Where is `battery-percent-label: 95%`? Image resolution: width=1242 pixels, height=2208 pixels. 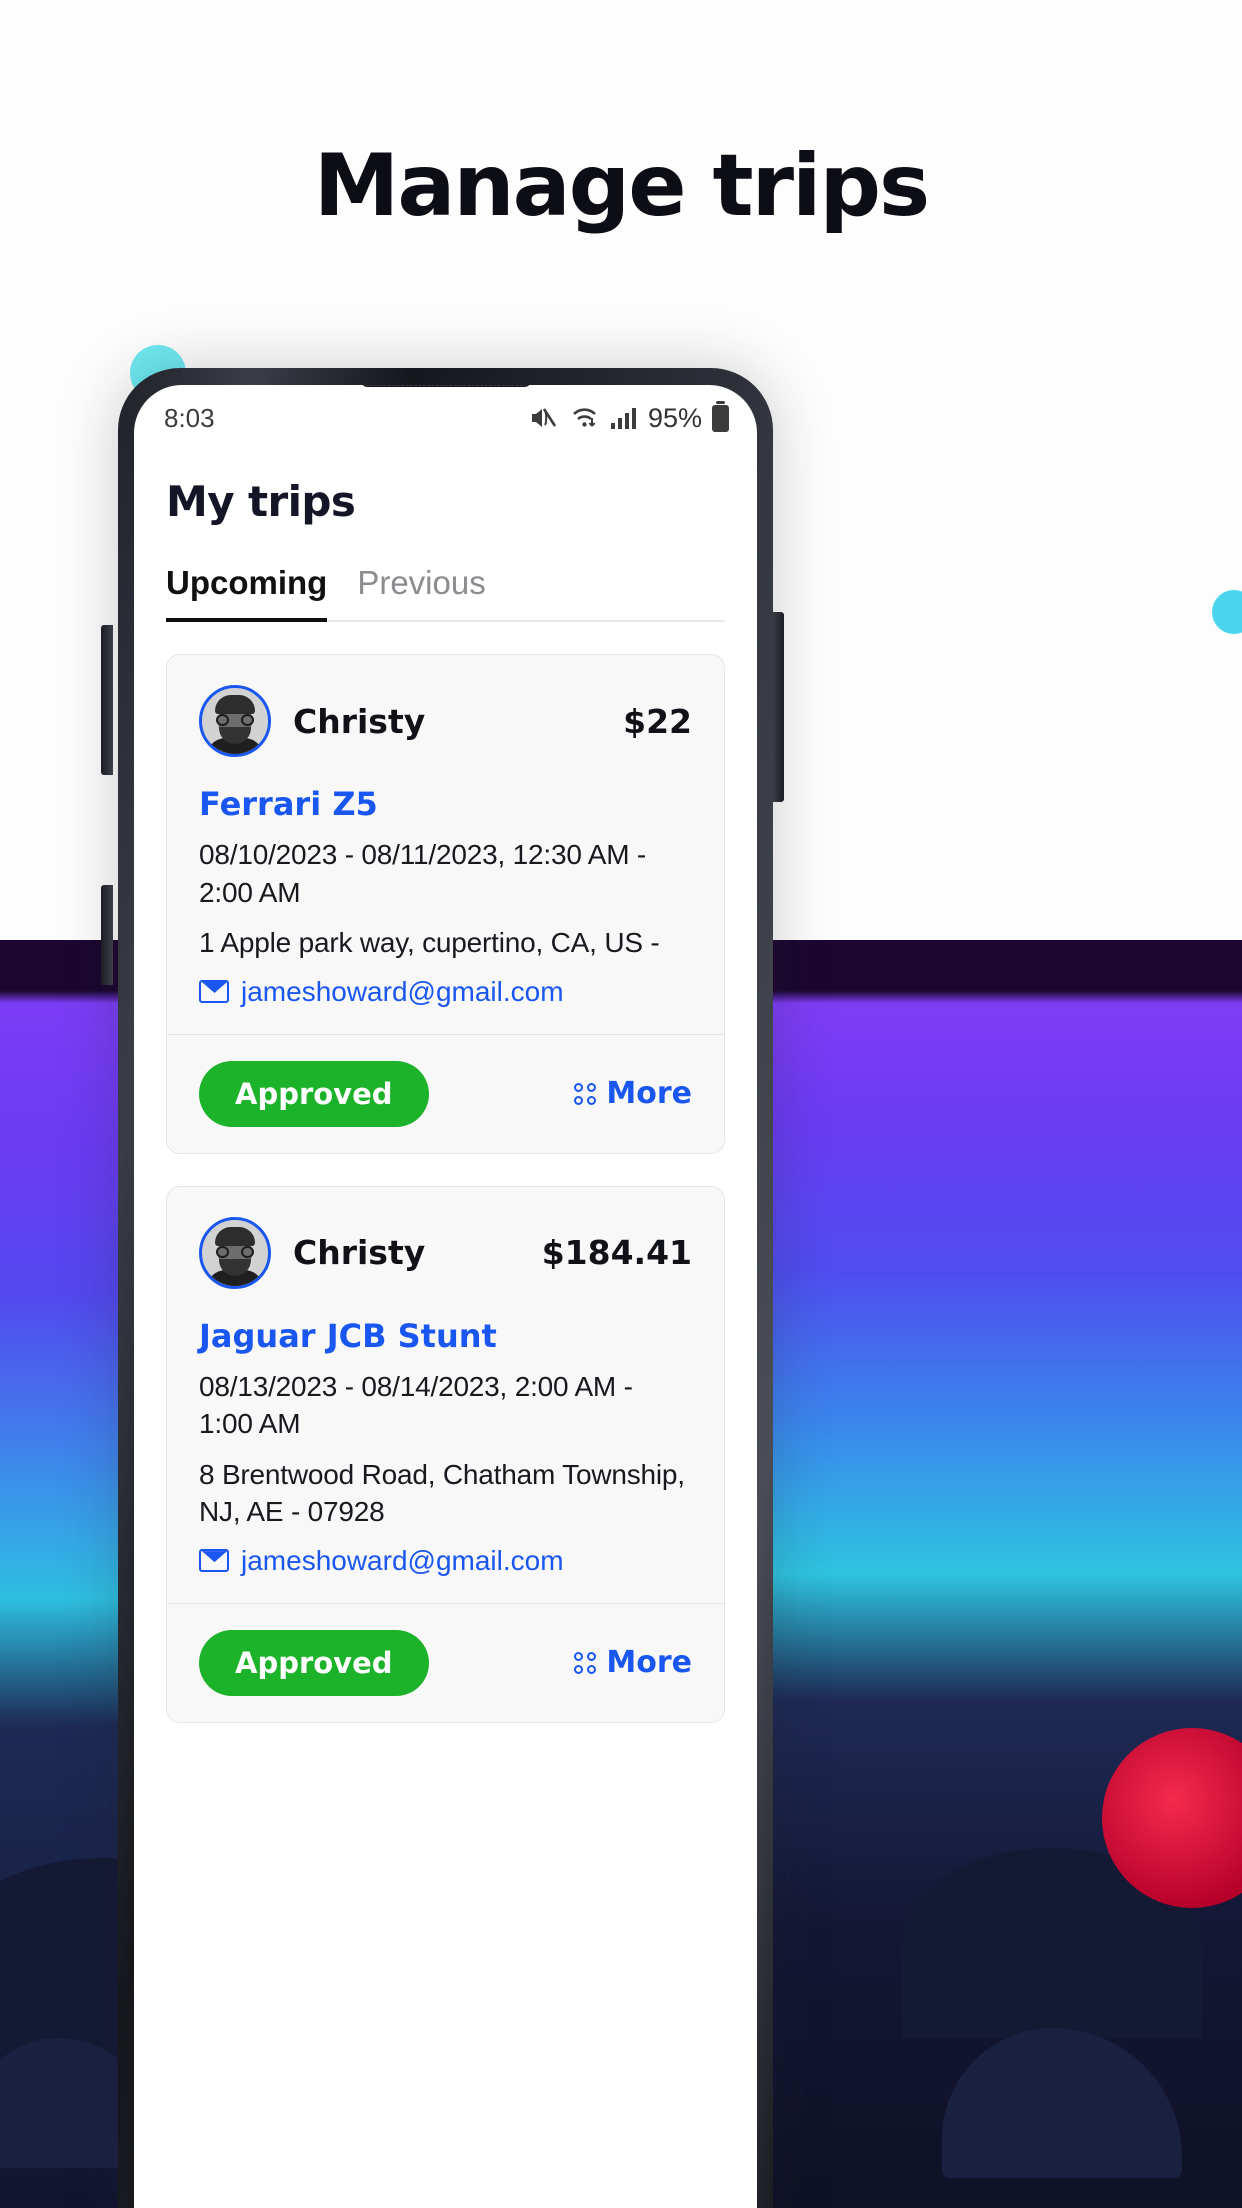
battery-percent-label: 95% is located at coordinates (674, 417).